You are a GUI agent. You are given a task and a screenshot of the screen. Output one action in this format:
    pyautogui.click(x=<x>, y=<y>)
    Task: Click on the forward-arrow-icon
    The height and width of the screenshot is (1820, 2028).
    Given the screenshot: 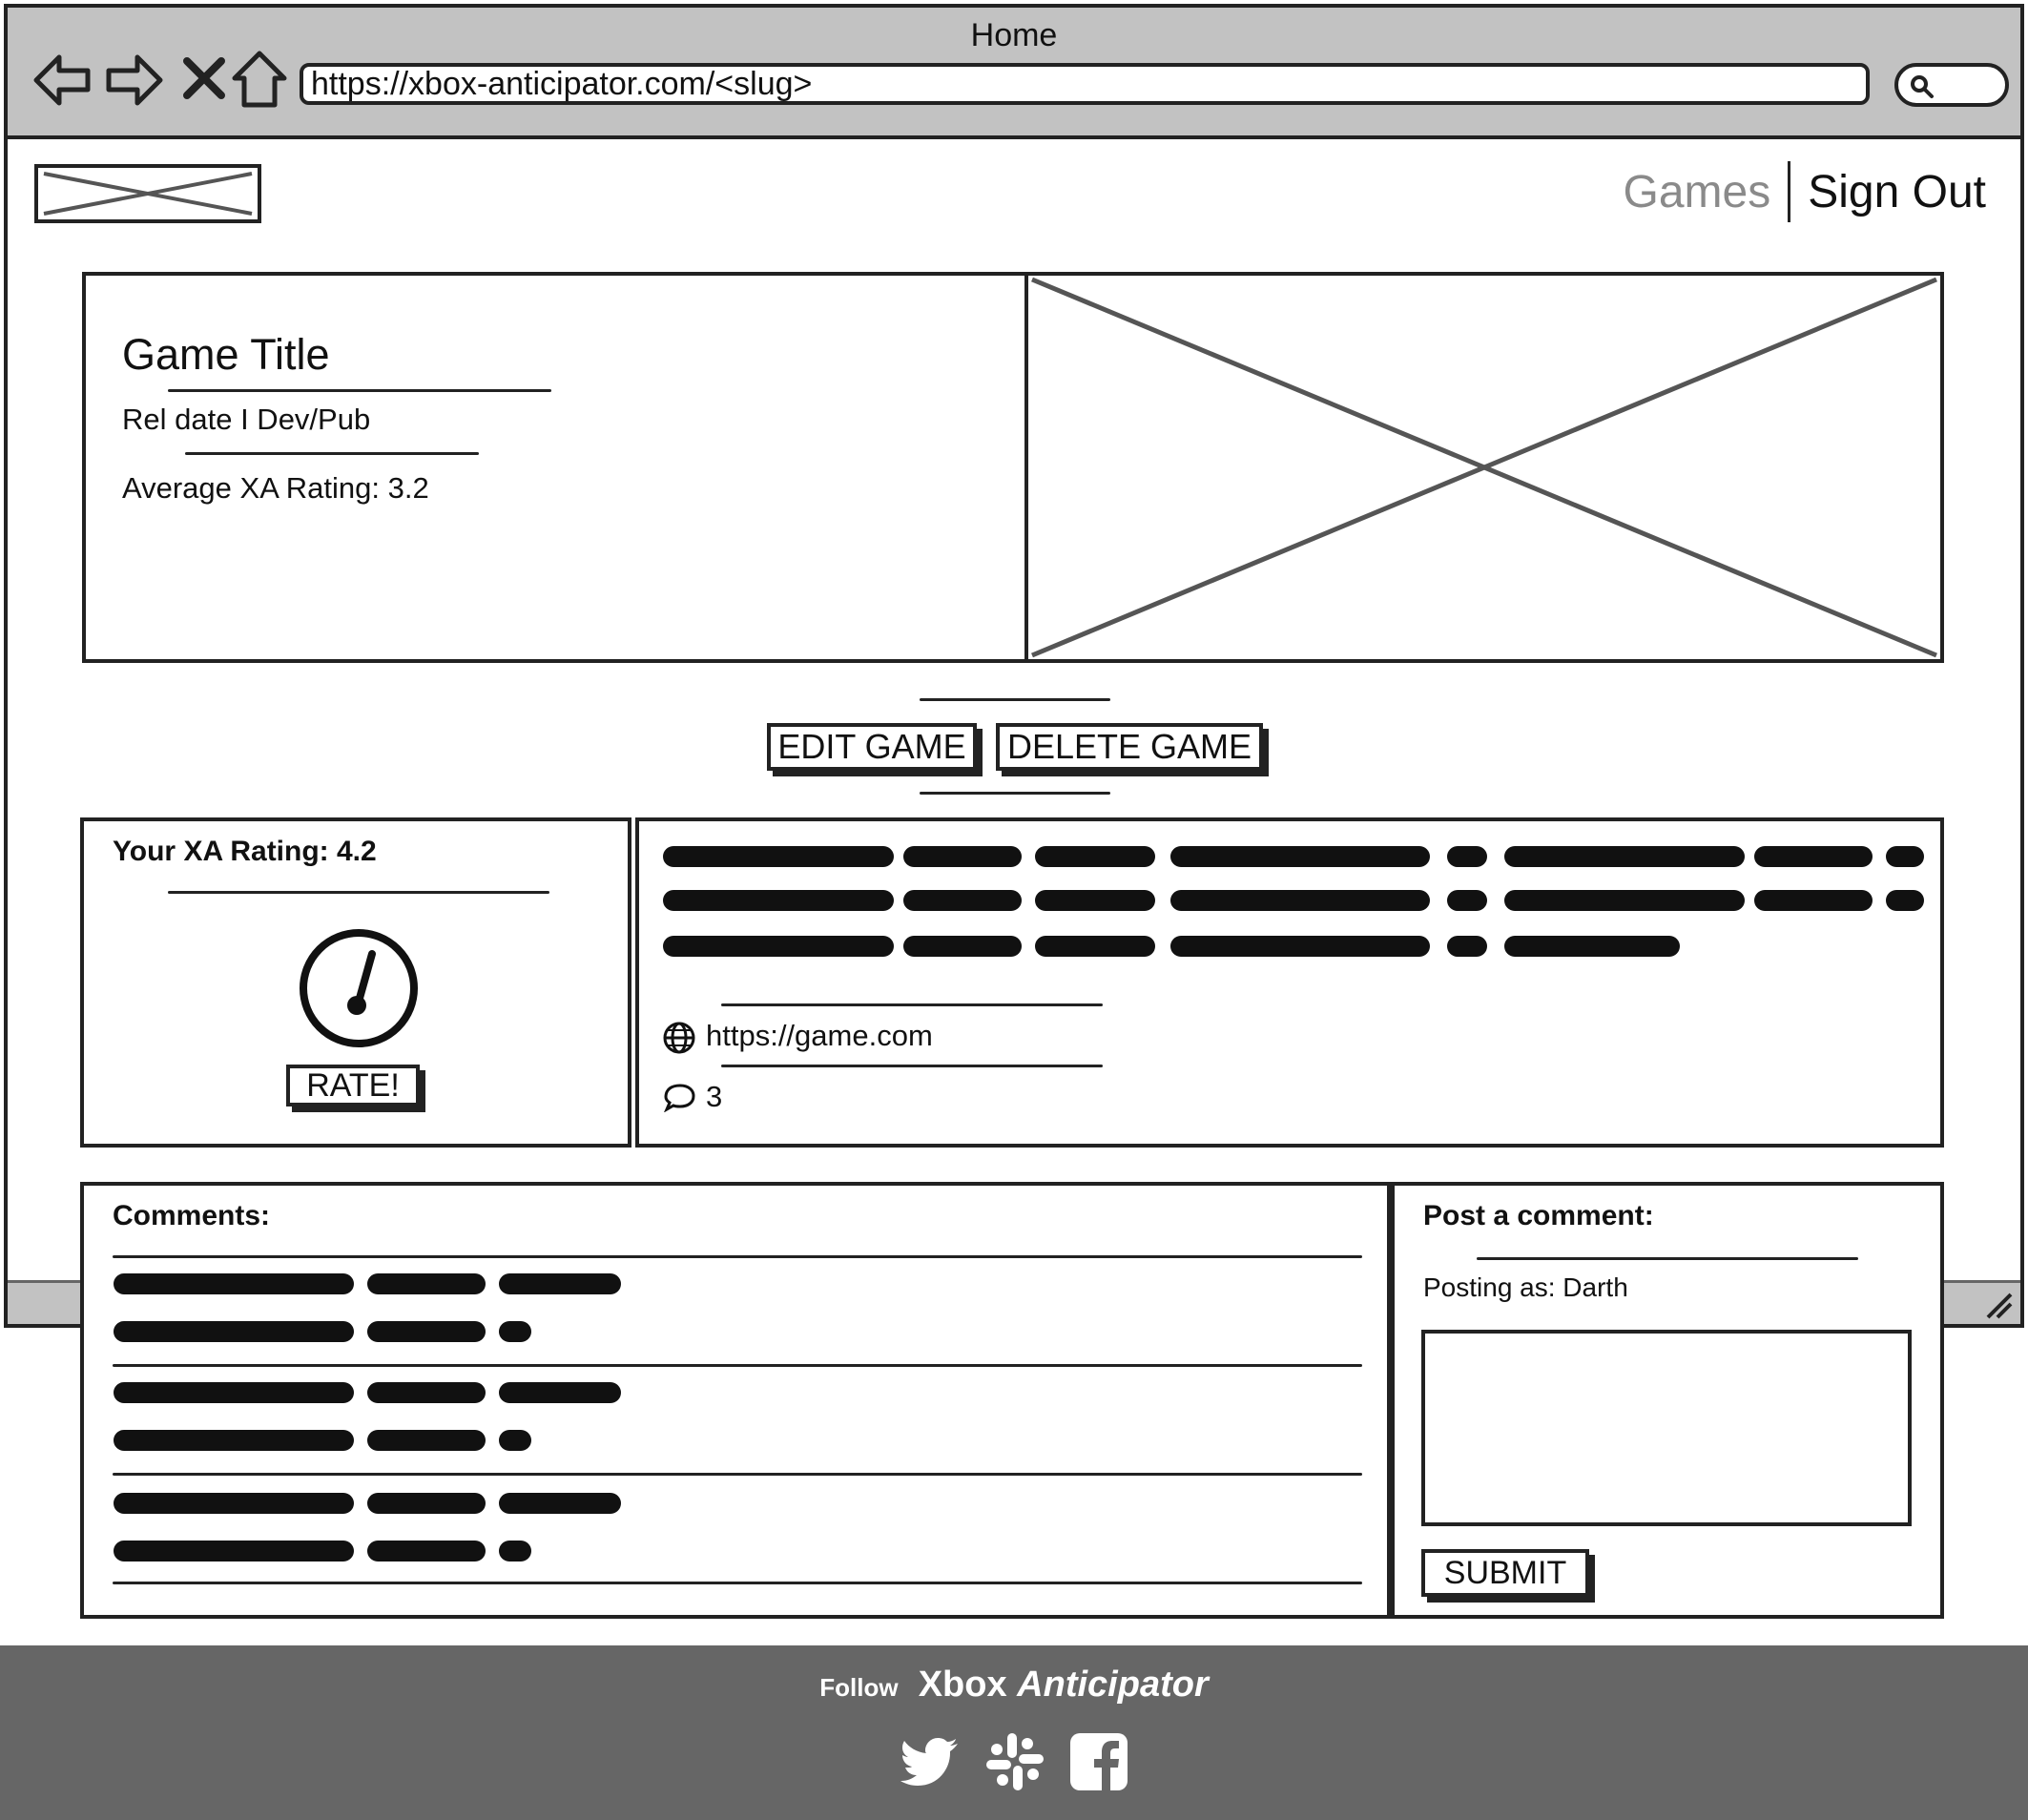 What is the action you would take?
    pyautogui.click(x=133, y=79)
    